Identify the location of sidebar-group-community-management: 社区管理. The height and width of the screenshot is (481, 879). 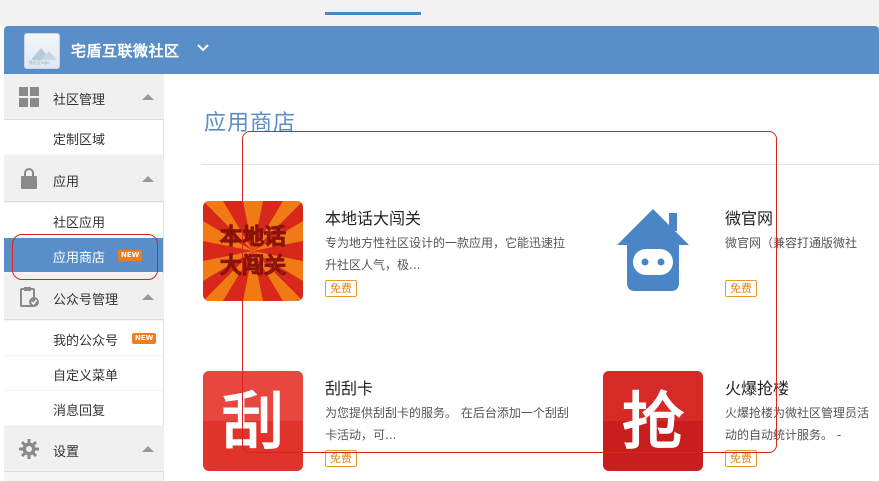
(84, 97).